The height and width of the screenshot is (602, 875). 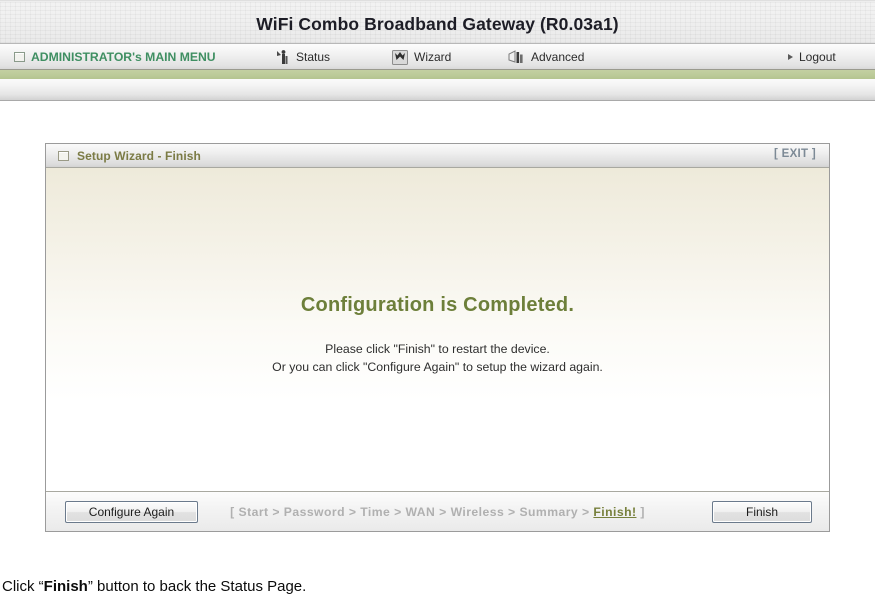 What do you see at coordinates (314, 512) in the screenshot?
I see `breadcrumb-step: Password` at bounding box center [314, 512].